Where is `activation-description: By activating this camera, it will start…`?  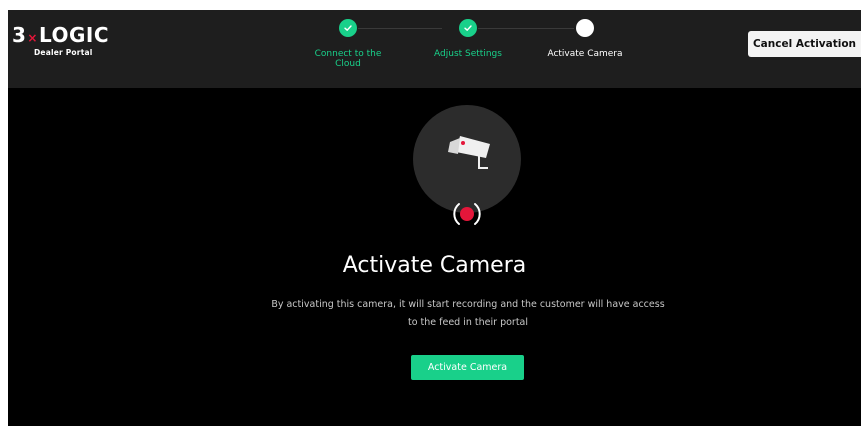 activation-description: By activating this camera, it will start… is located at coordinates (468, 313).